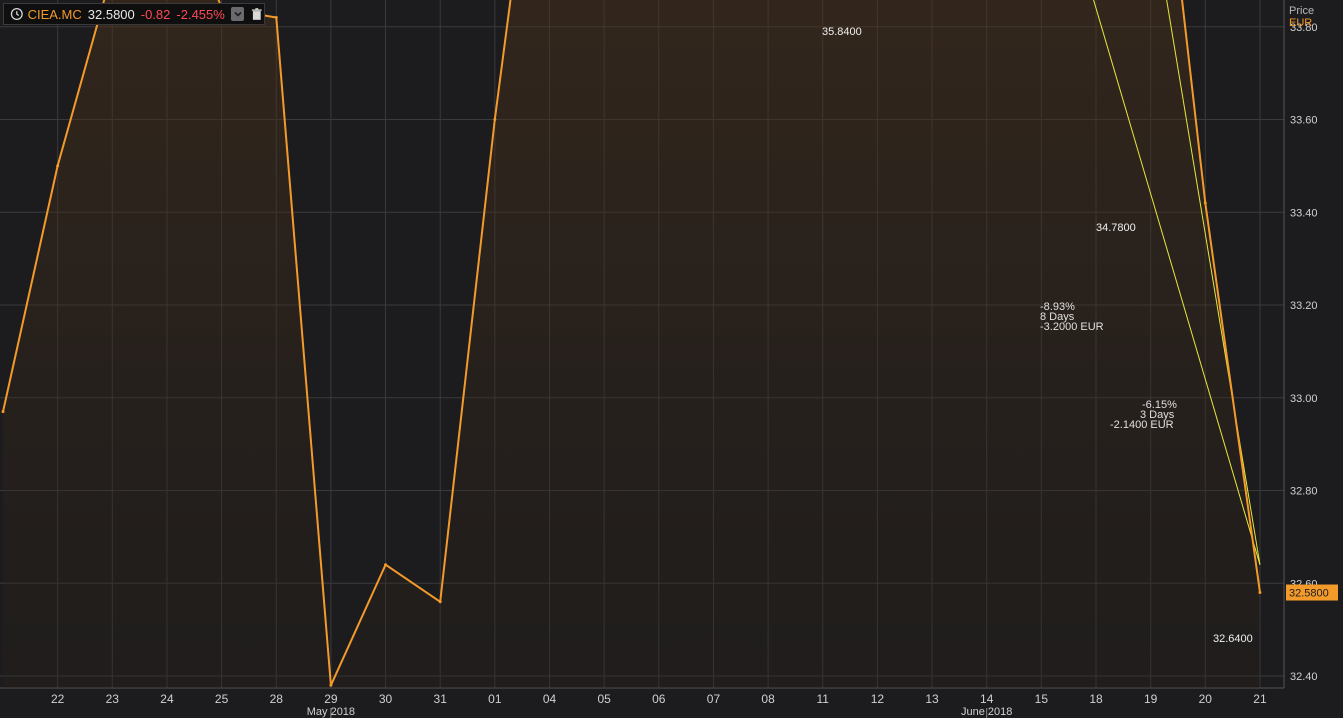 This screenshot has height=718, width=1343. What do you see at coordinates (111, 14) in the screenshot?
I see `last-price: 32.5800` at bounding box center [111, 14].